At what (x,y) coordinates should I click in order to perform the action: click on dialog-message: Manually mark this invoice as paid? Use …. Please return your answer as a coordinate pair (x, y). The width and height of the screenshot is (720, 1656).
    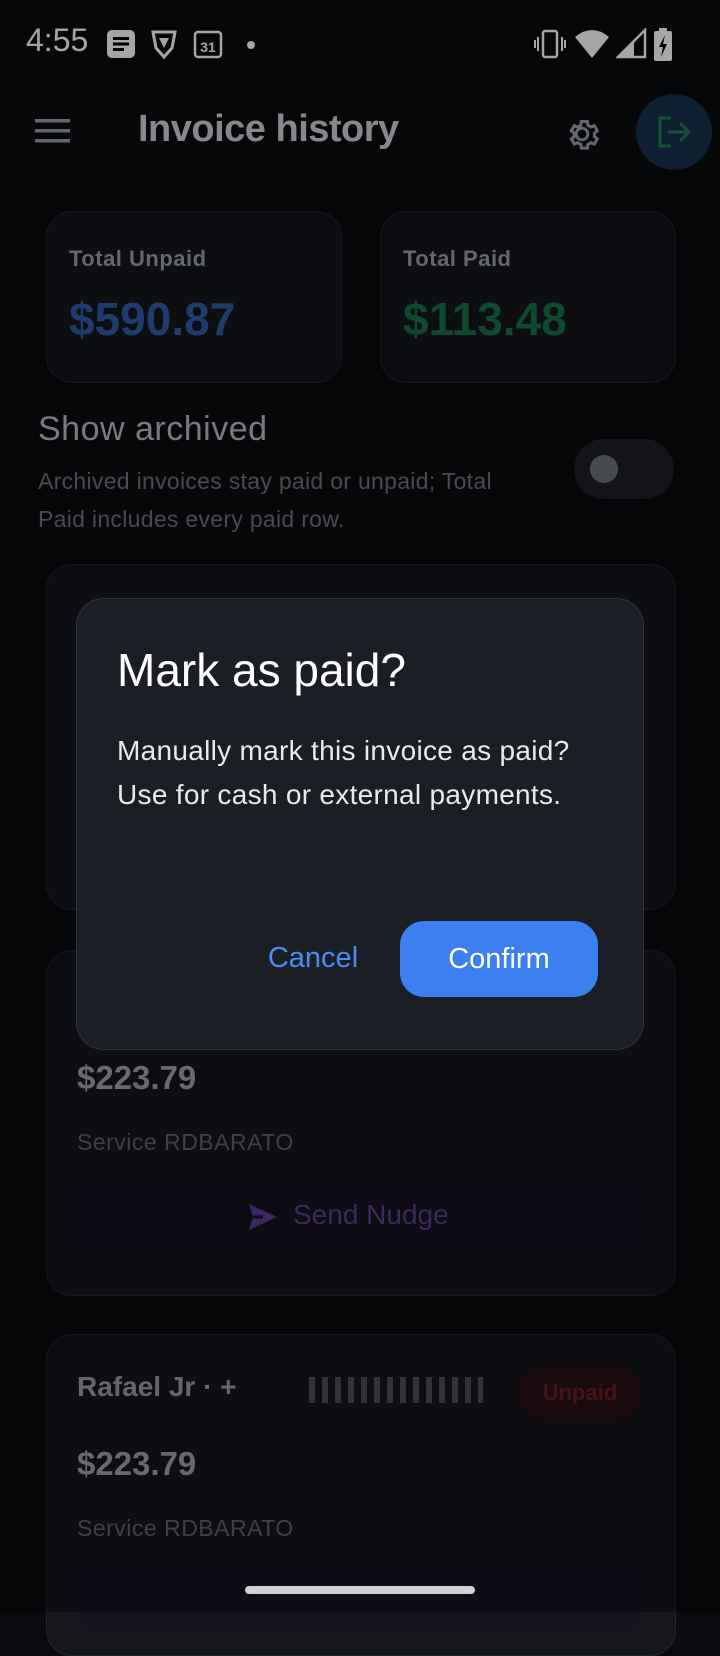
    Looking at the image, I should click on (343, 772).